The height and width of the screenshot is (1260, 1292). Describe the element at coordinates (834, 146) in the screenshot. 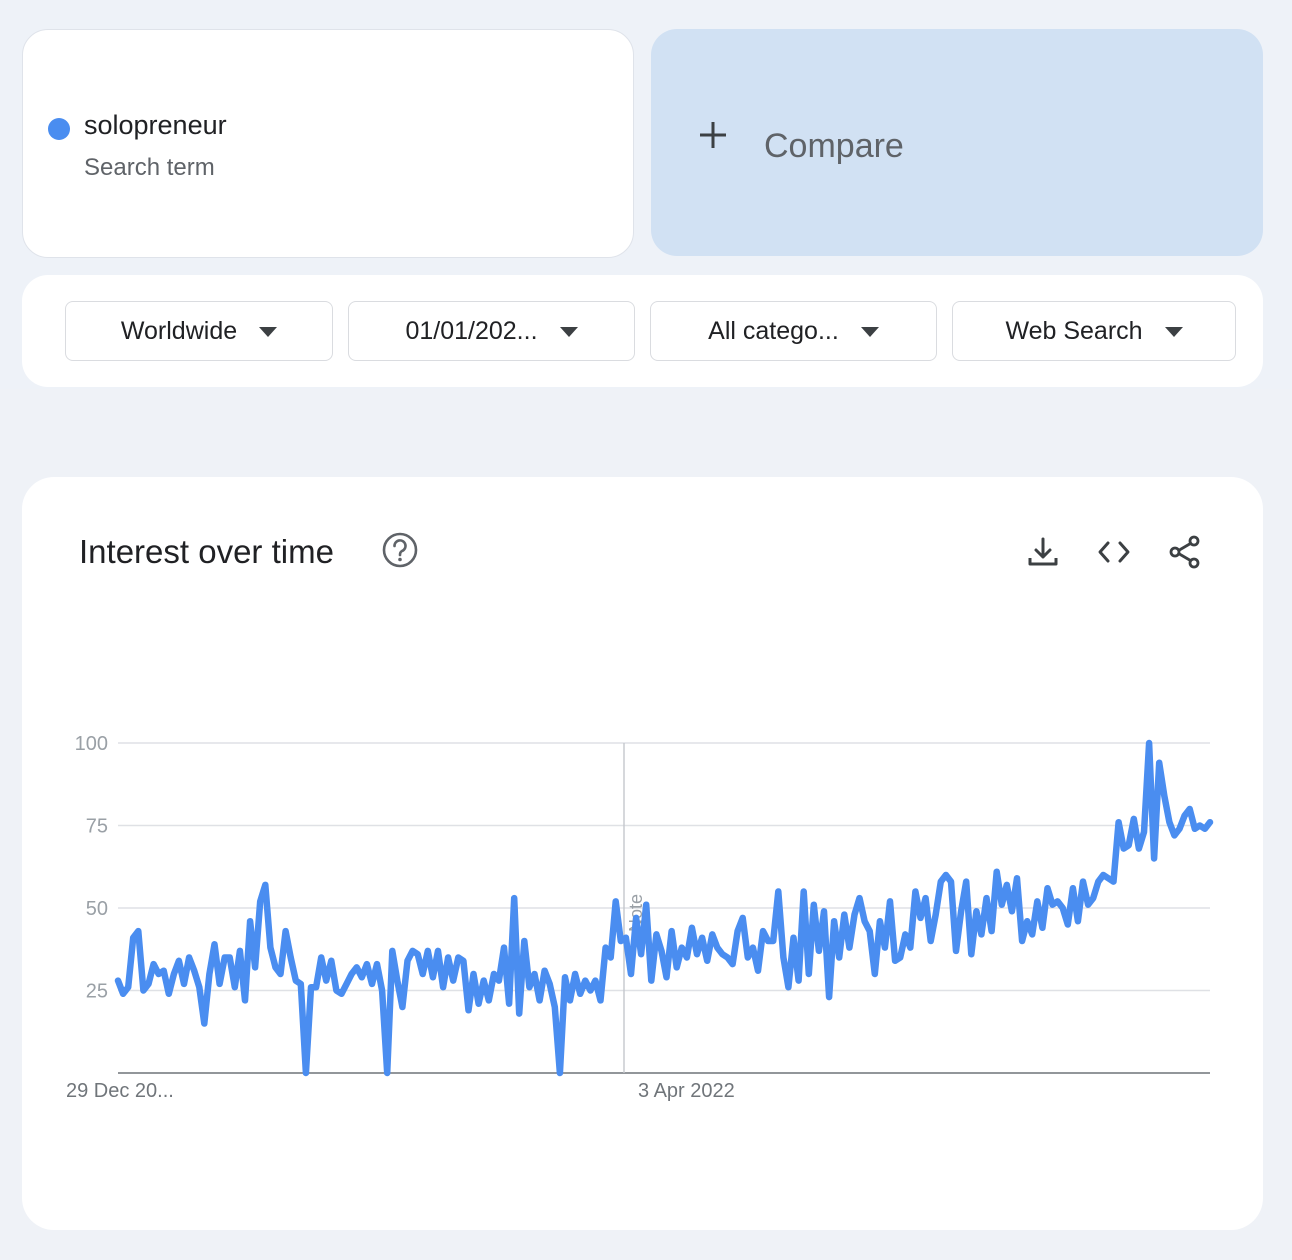

I see `compare-label: Compare` at that location.